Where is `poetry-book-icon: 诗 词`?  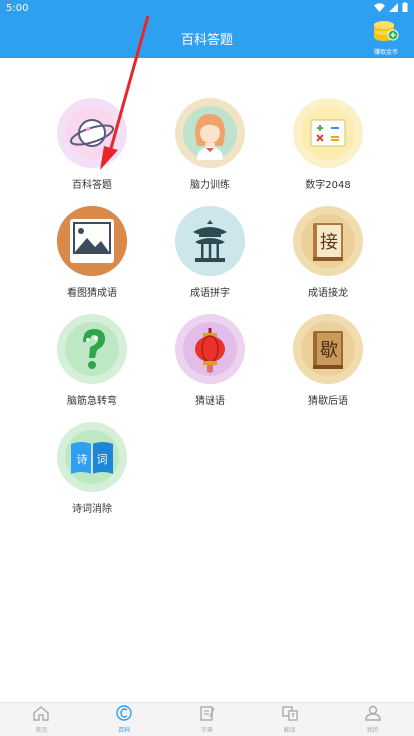 poetry-book-icon: 诗 词 is located at coordinates (92, 457).